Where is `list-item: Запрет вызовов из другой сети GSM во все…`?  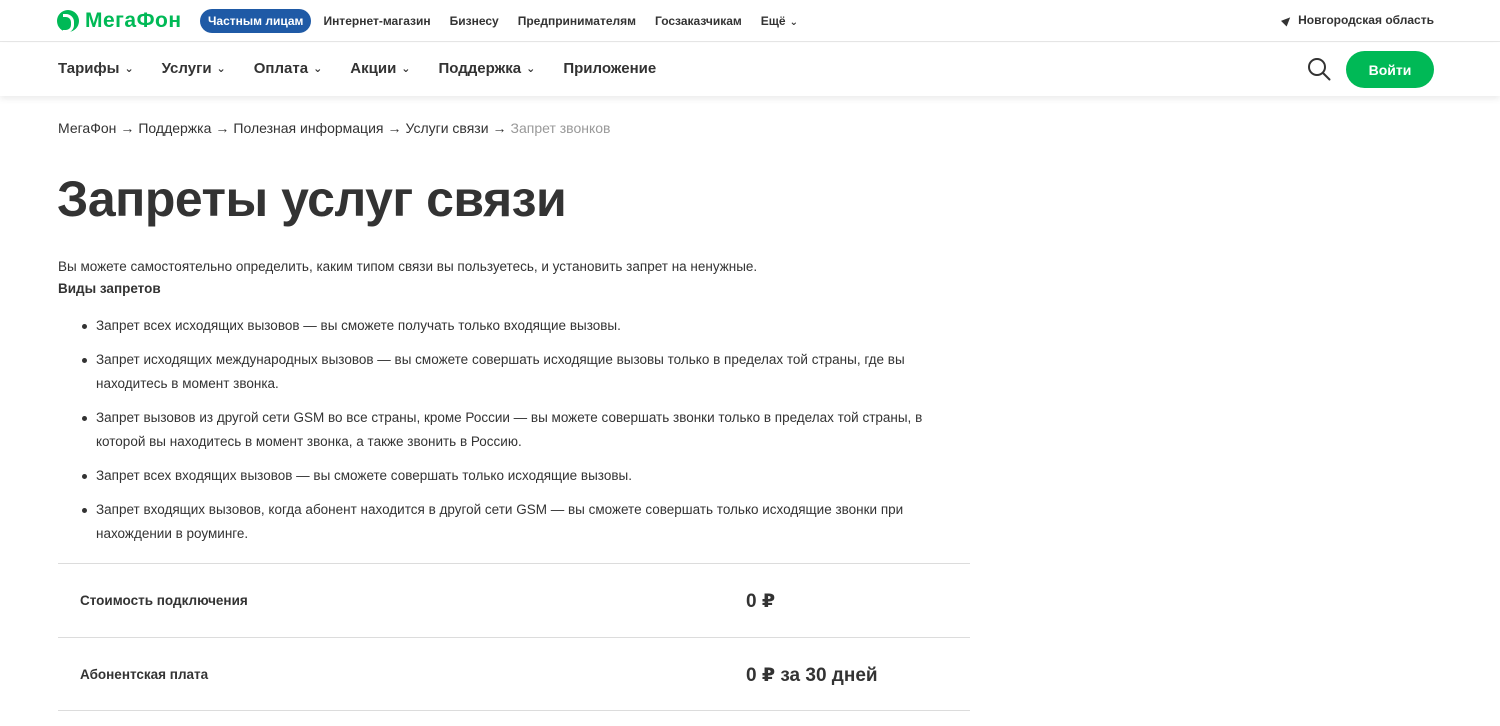 list-item: Запрет вызовов из другой сети GSM во все… is located at coordinates (525, 430).